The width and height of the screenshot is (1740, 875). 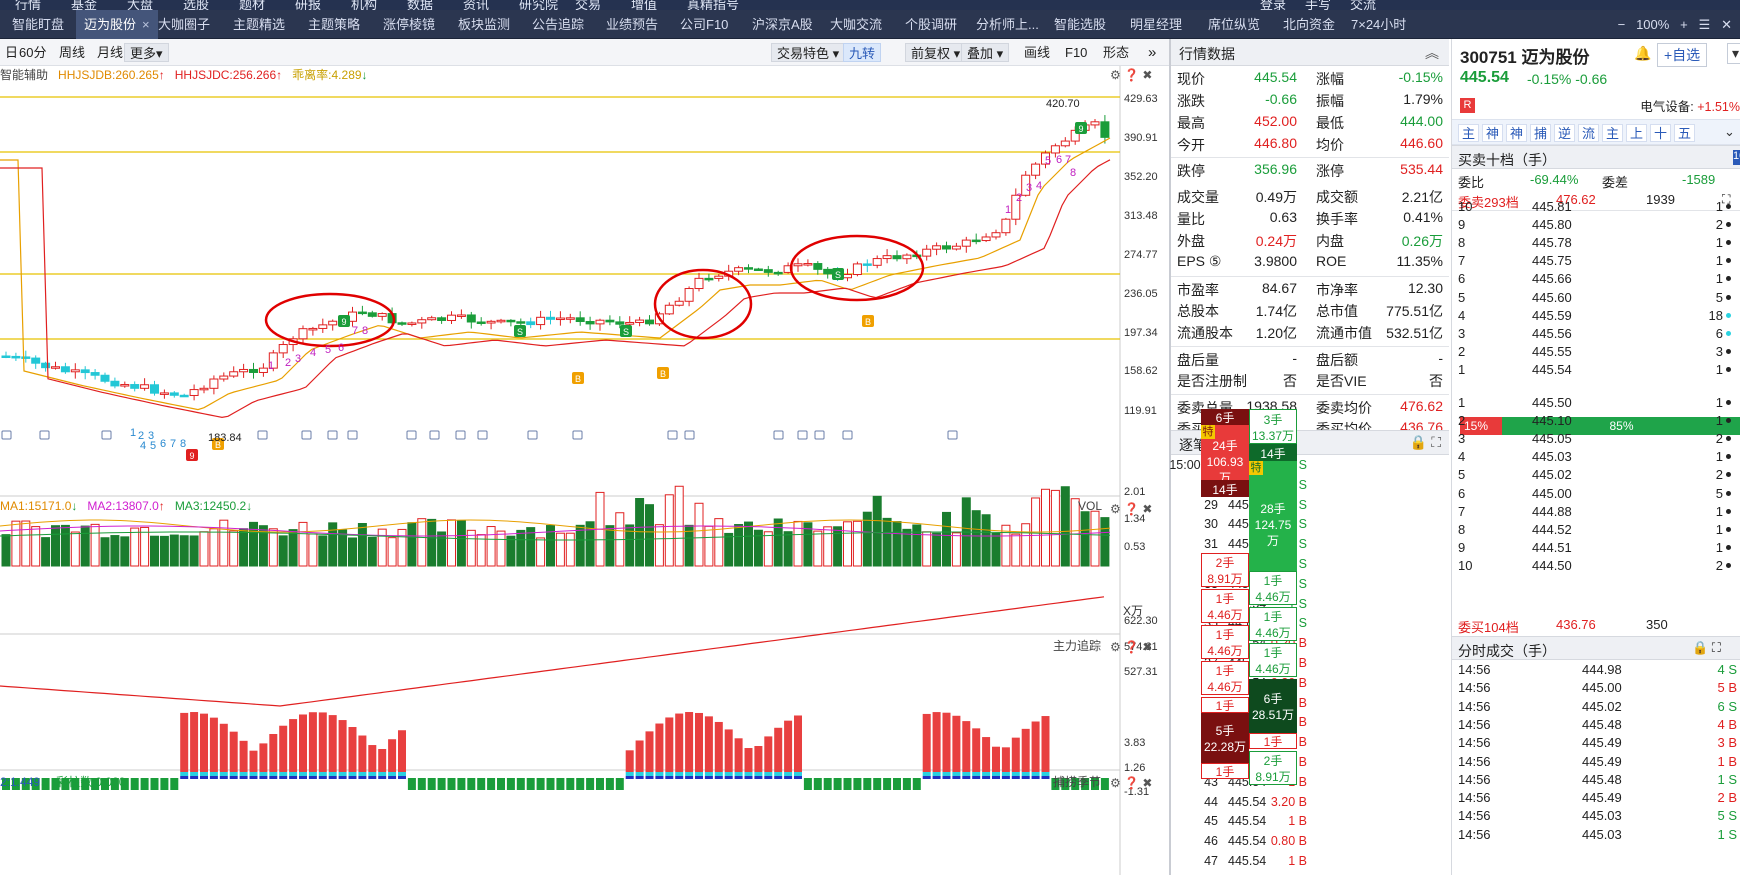 What do you see at coordinates (32, 52) in the screenshot?
I see `period-button: 60分` at bounding box center [32, 52].